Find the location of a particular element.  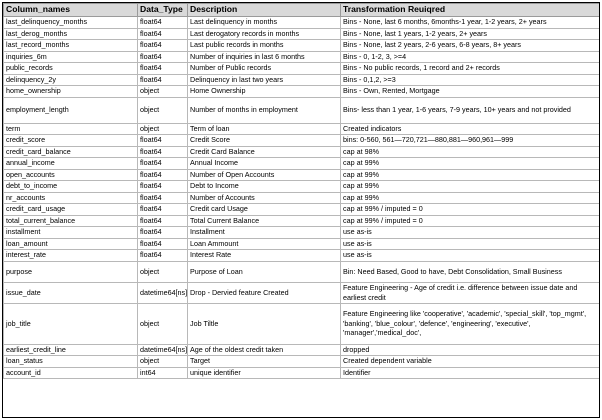

cell-description: Age of the oldest credit taken is located at coordinates (264, 349).